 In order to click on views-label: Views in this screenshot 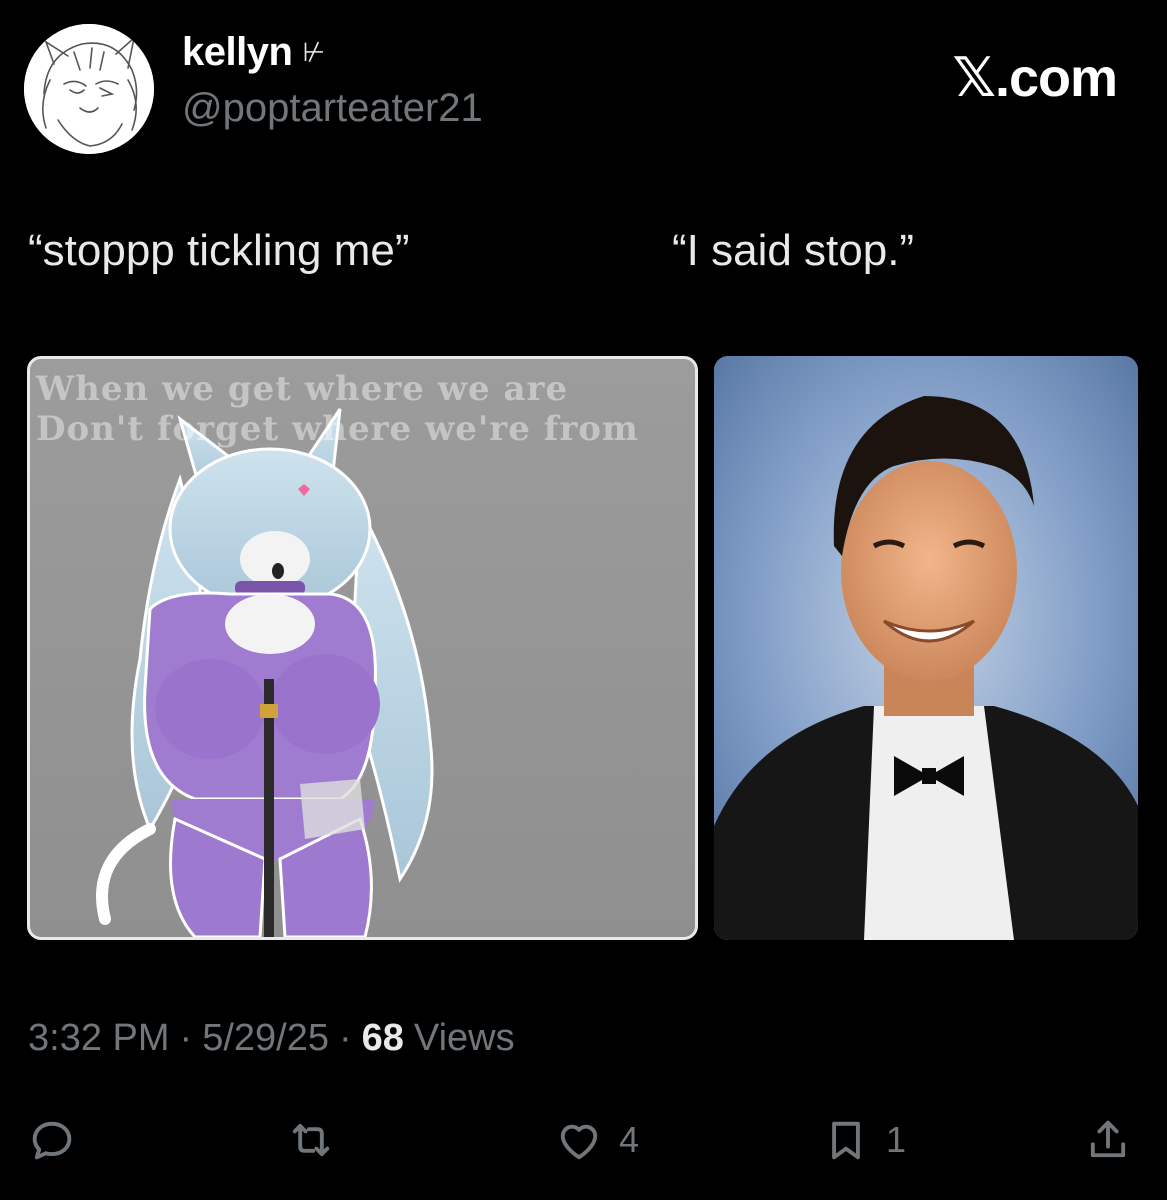, I will do `click(464, 1038)`.